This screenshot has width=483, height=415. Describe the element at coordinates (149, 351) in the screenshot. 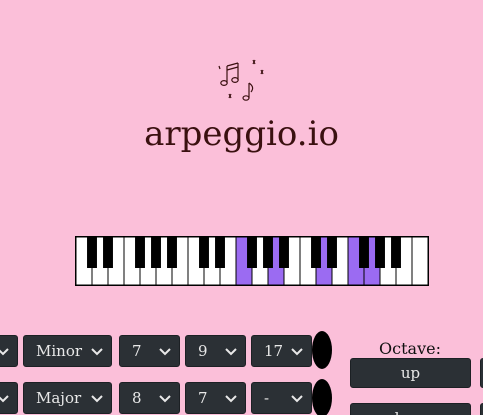

I see `interval-select-1a: 7` at that location.